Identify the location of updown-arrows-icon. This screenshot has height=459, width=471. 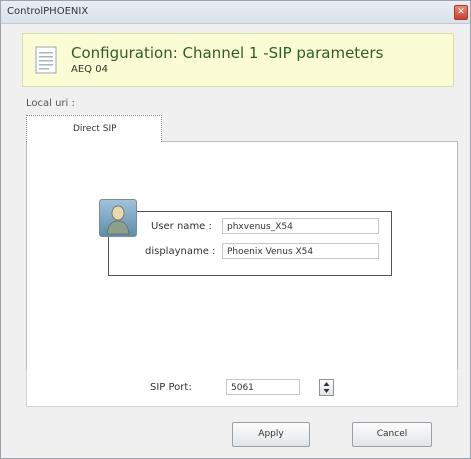
(326, 387).